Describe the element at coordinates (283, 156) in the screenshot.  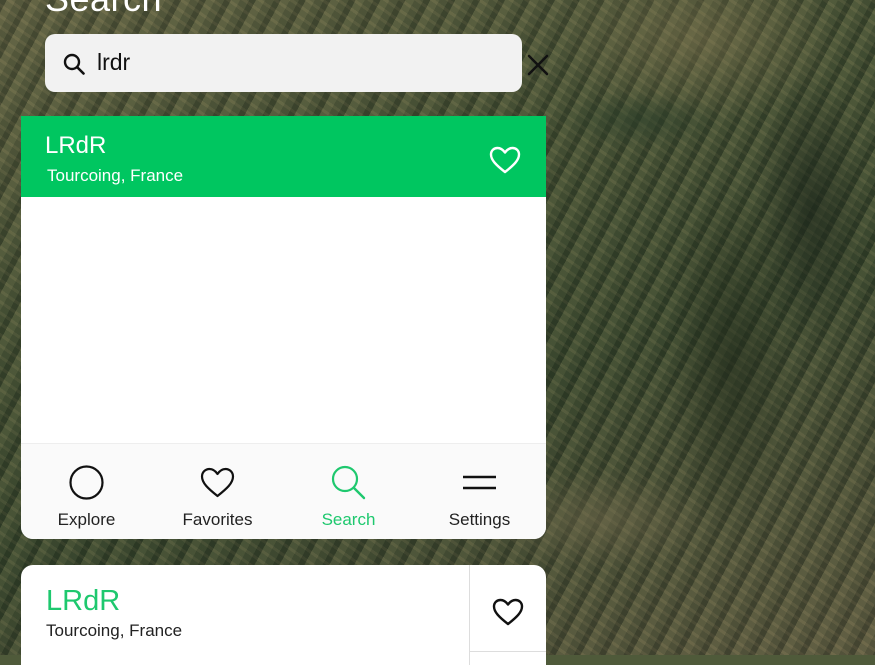
I see `selected-result-item: LRdR Tourcoing, France` at that location.